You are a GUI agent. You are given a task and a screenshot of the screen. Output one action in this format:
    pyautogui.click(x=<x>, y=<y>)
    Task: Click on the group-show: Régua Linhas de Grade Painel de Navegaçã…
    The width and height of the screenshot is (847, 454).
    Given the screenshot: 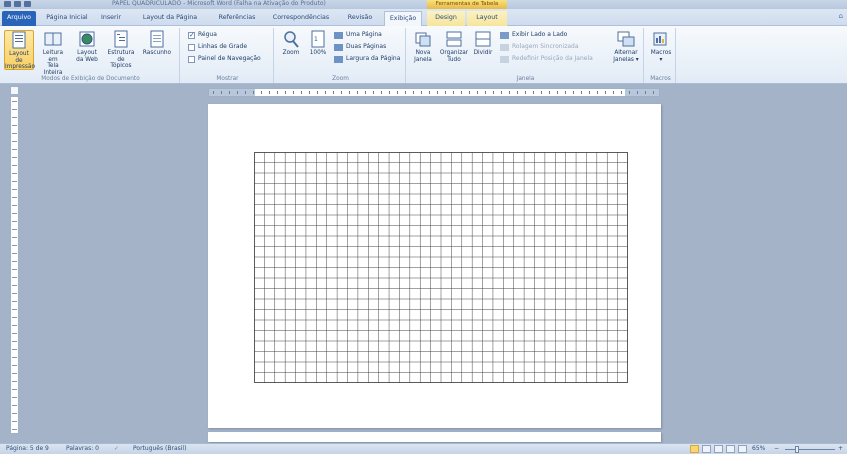 What is the action you would take?
    pyautogui.click(x=228, y=55)
    